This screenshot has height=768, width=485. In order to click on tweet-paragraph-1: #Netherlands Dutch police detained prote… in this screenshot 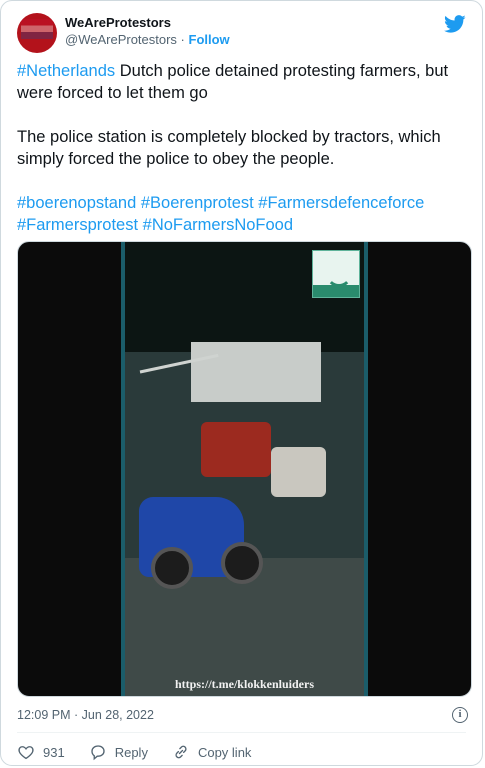, I will do `click(243, 82)`.